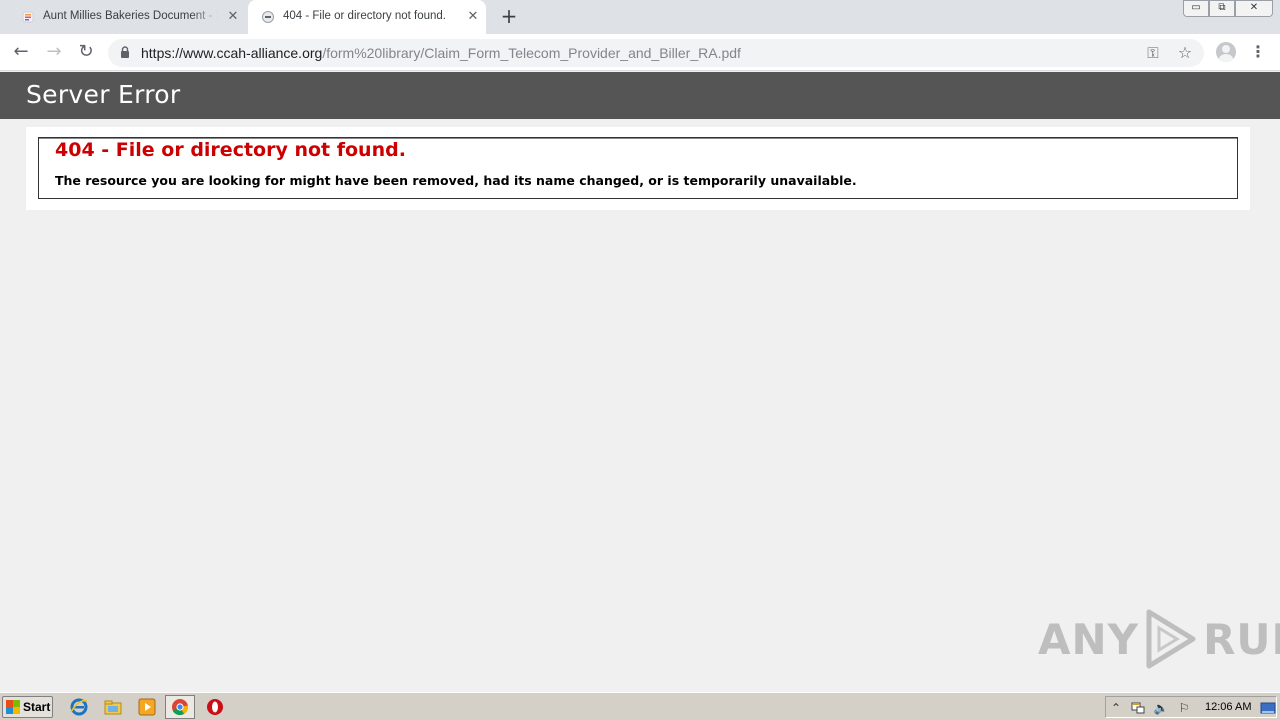 This screenshot has width=1280, height=720. What do you see at coordinates (125, 52) in the screenshot?
I see `lock-icon` at bounding box center [125, 52].